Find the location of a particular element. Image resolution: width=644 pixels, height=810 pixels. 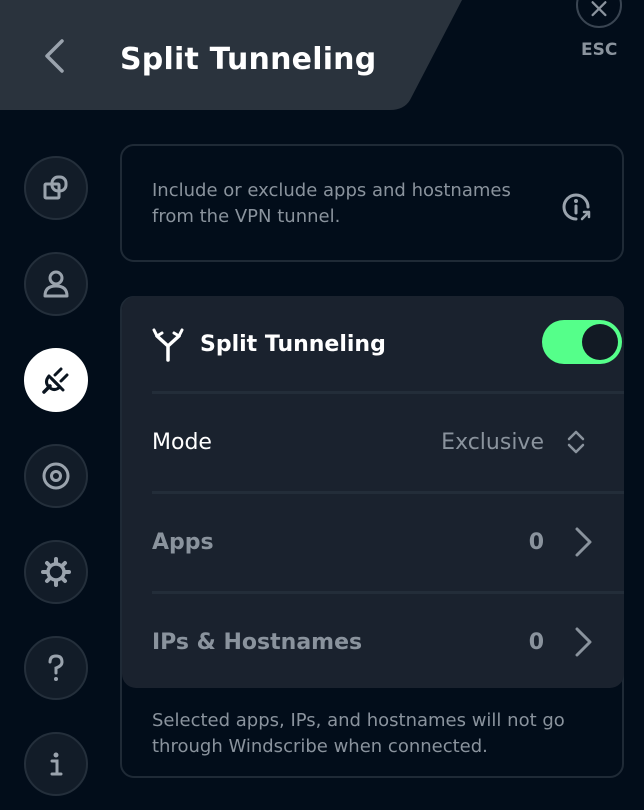

sidebar-item-about is located at coordinates (56, 764).